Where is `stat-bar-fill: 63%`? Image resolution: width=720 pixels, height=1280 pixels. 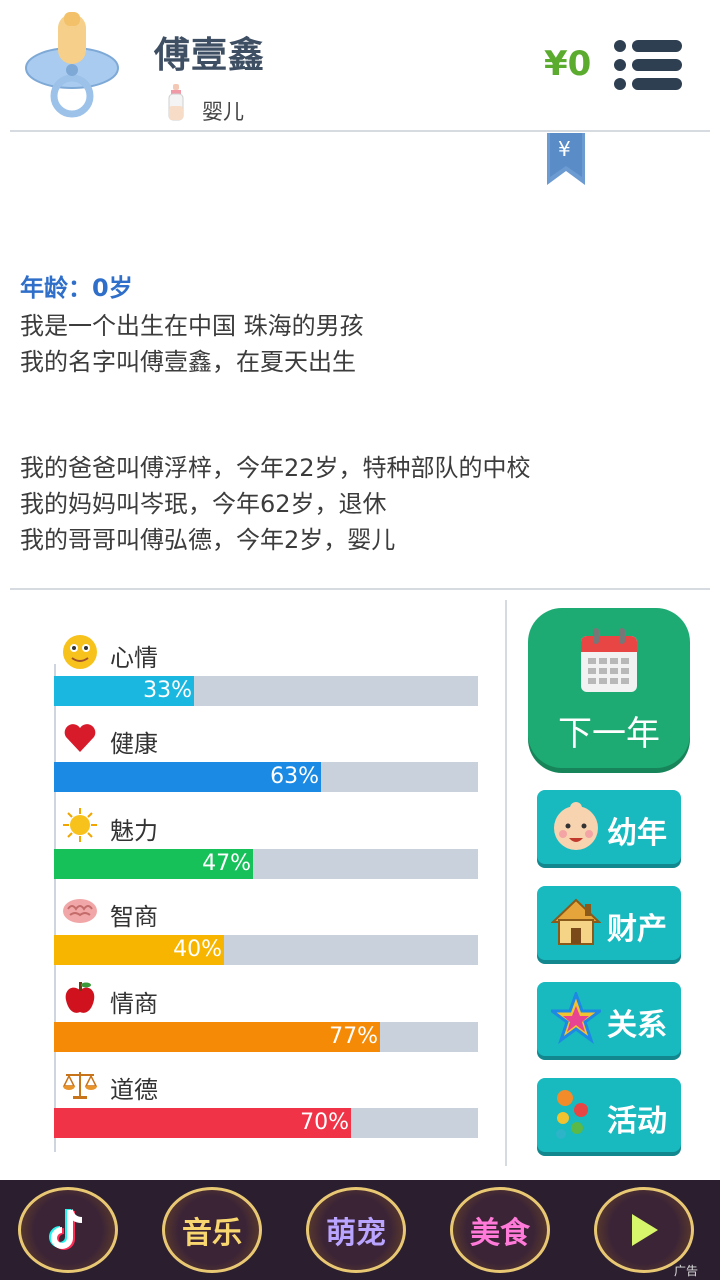 stat-bar-fill: 63% is located at coordinates (187, 777).